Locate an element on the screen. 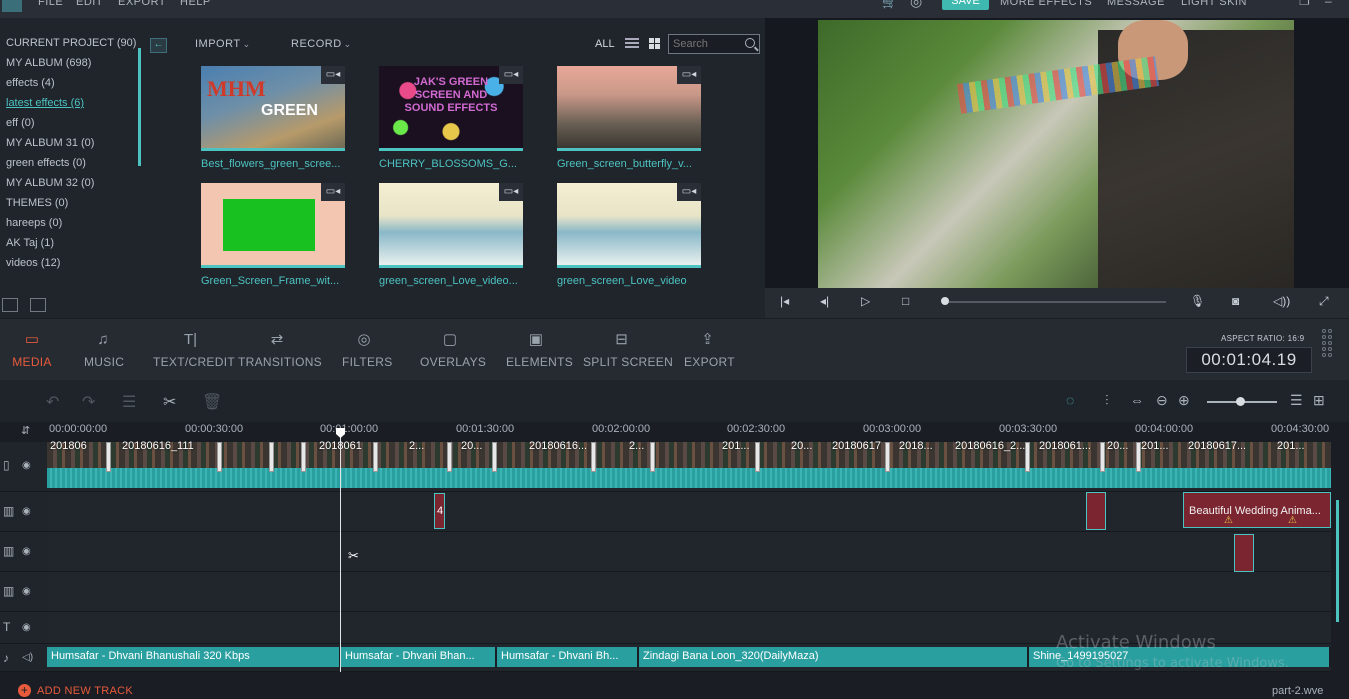  album-item: CURRENT PROJECT (90) is located at coordinates (70, 46).